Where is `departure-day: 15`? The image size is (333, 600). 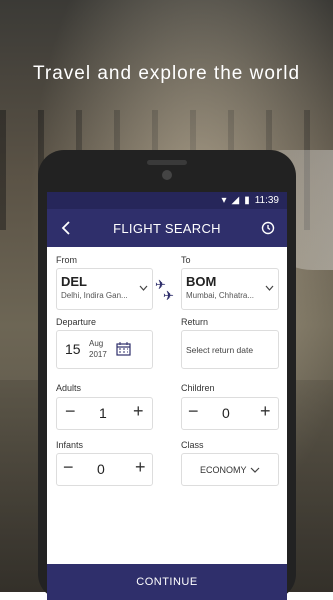
departure-day: 15 is located at coordinates (73, 349).